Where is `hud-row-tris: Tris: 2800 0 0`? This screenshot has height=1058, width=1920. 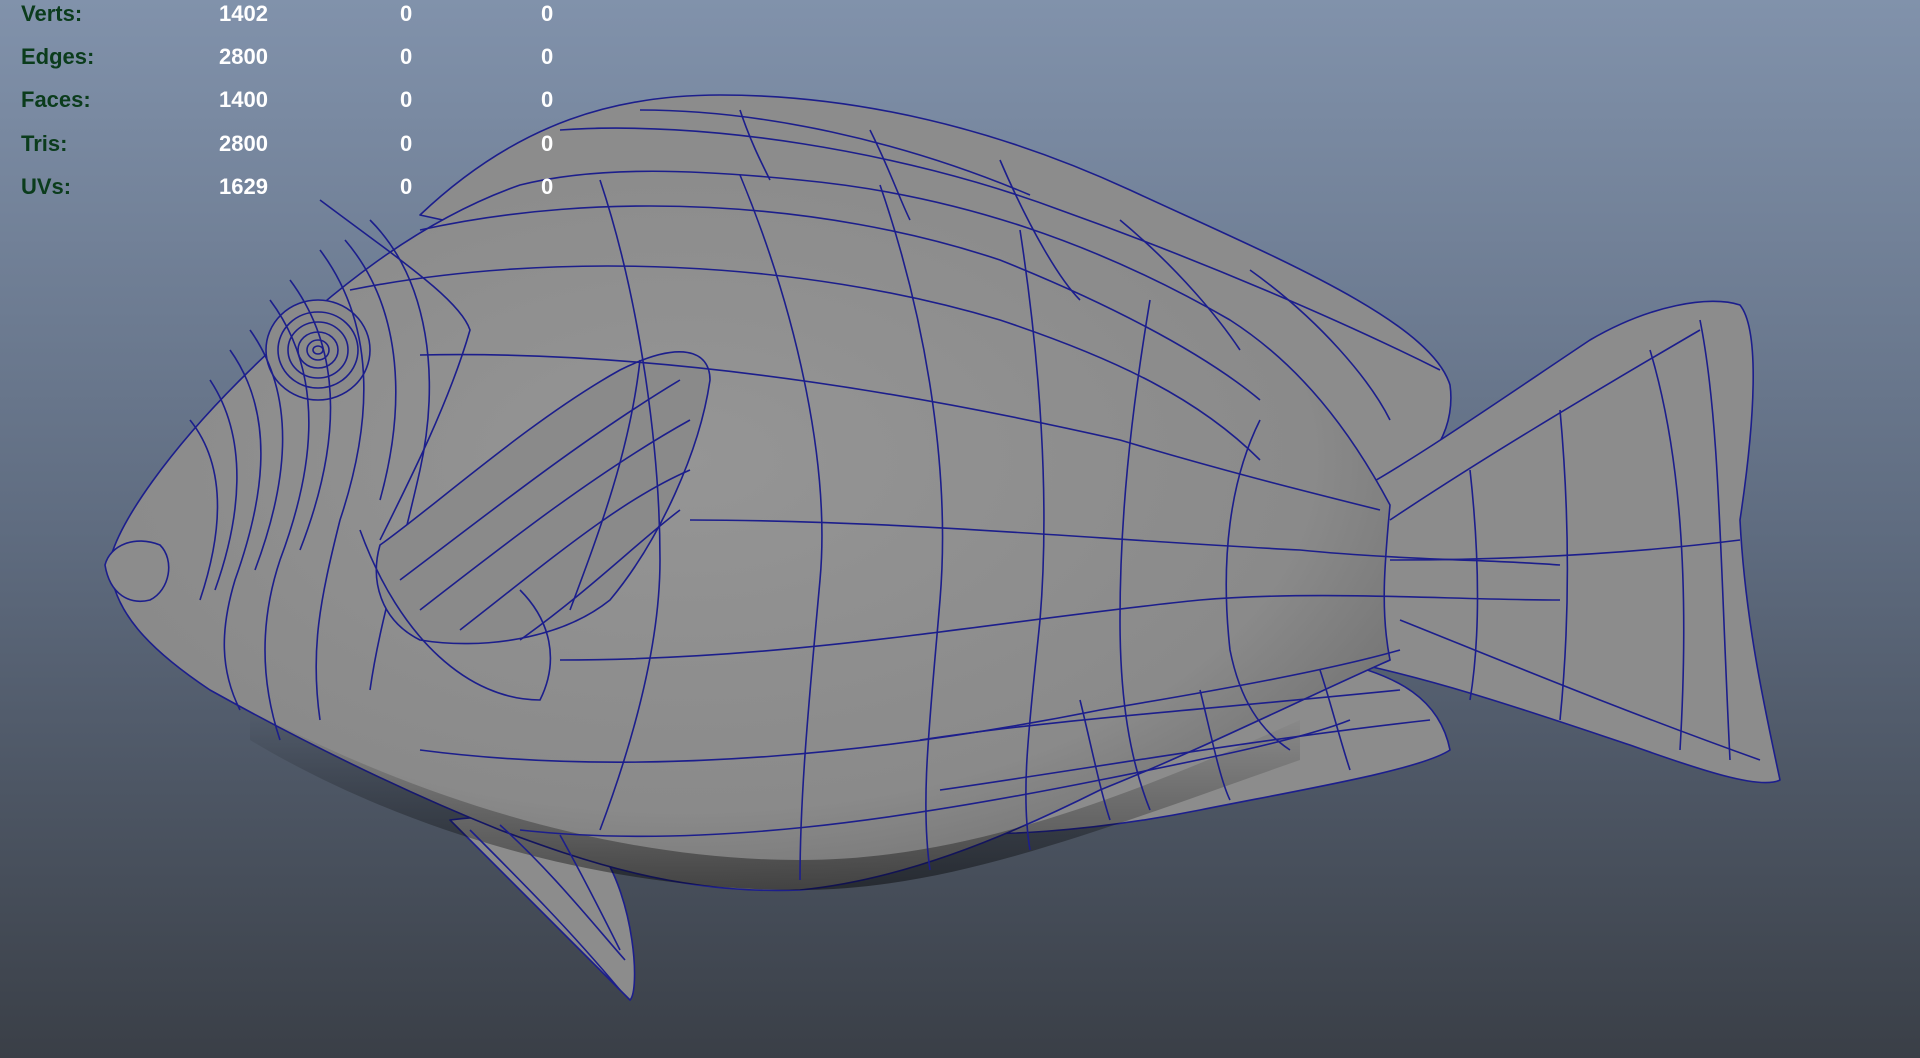
hud-row-tris: Tris: 2800 0 0 is located at coordinates (310, 150).